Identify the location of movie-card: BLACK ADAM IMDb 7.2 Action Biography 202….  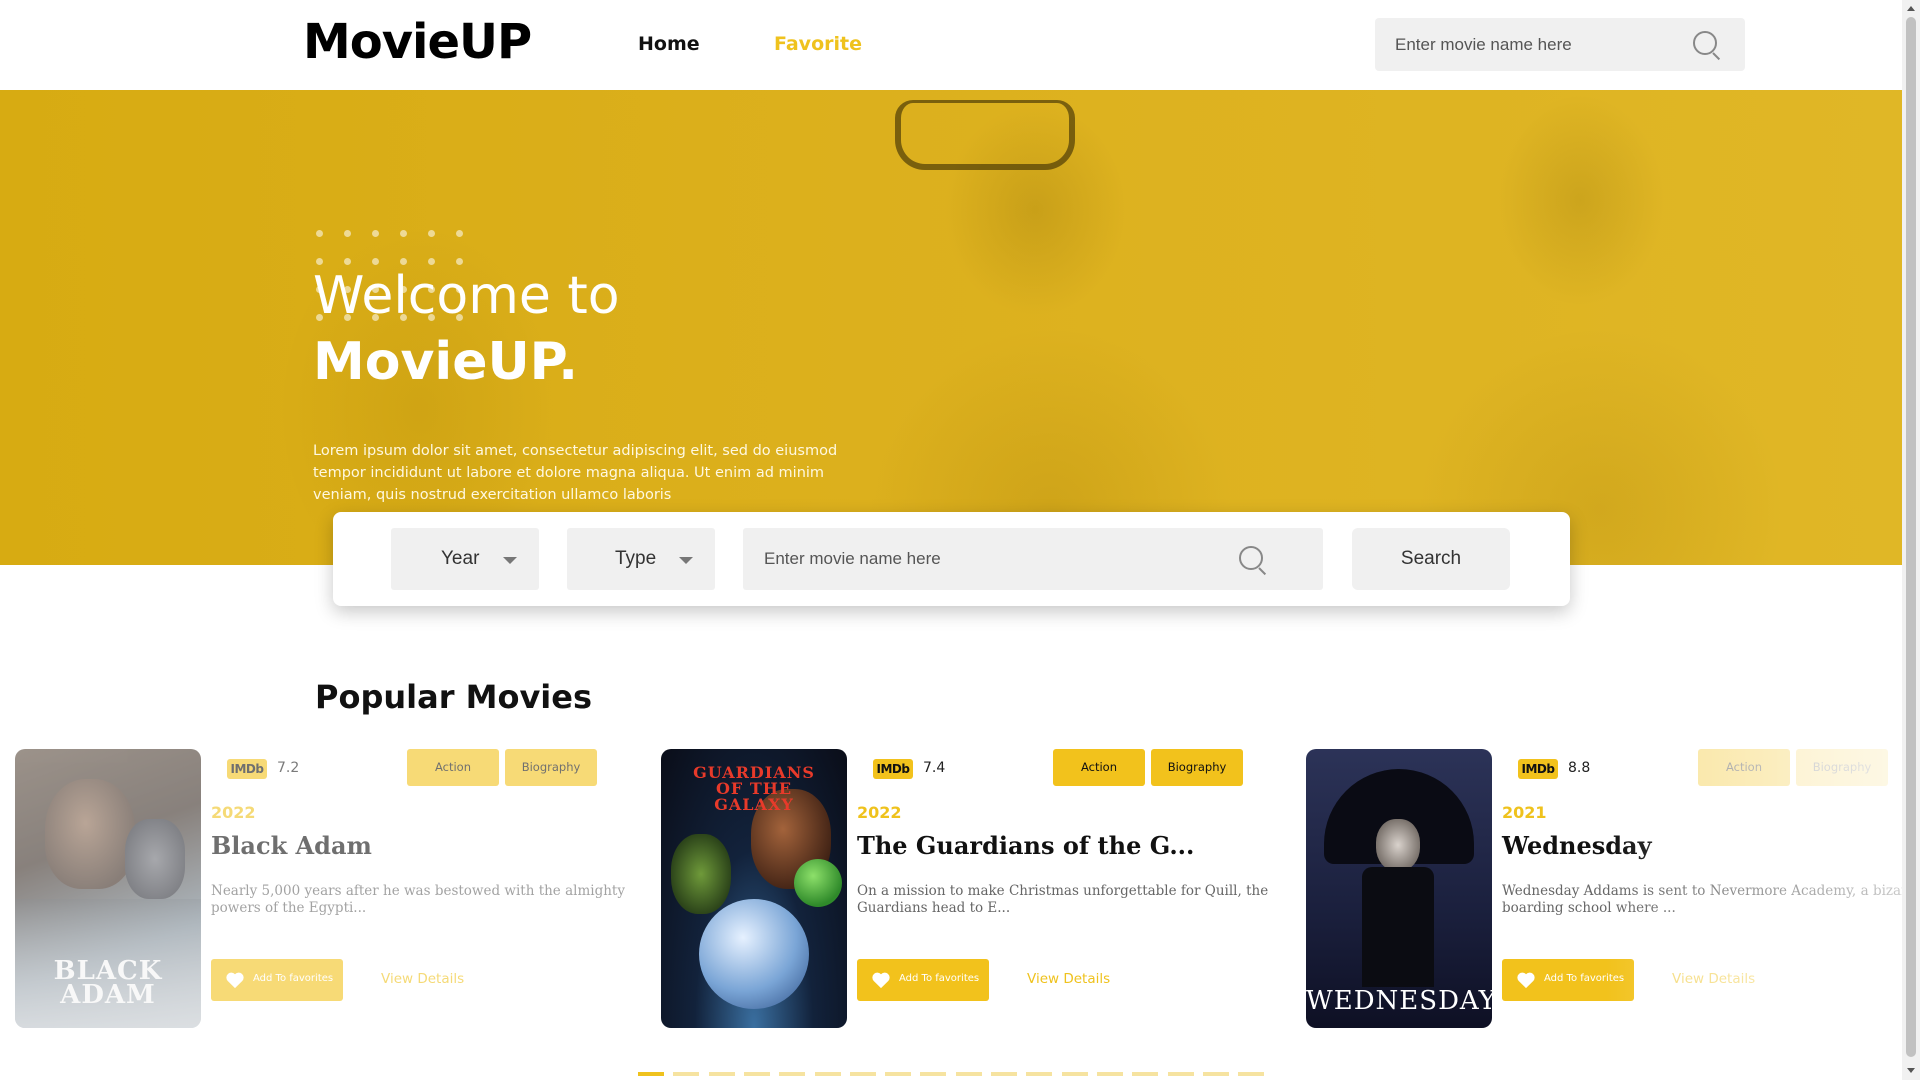
(325, 889).